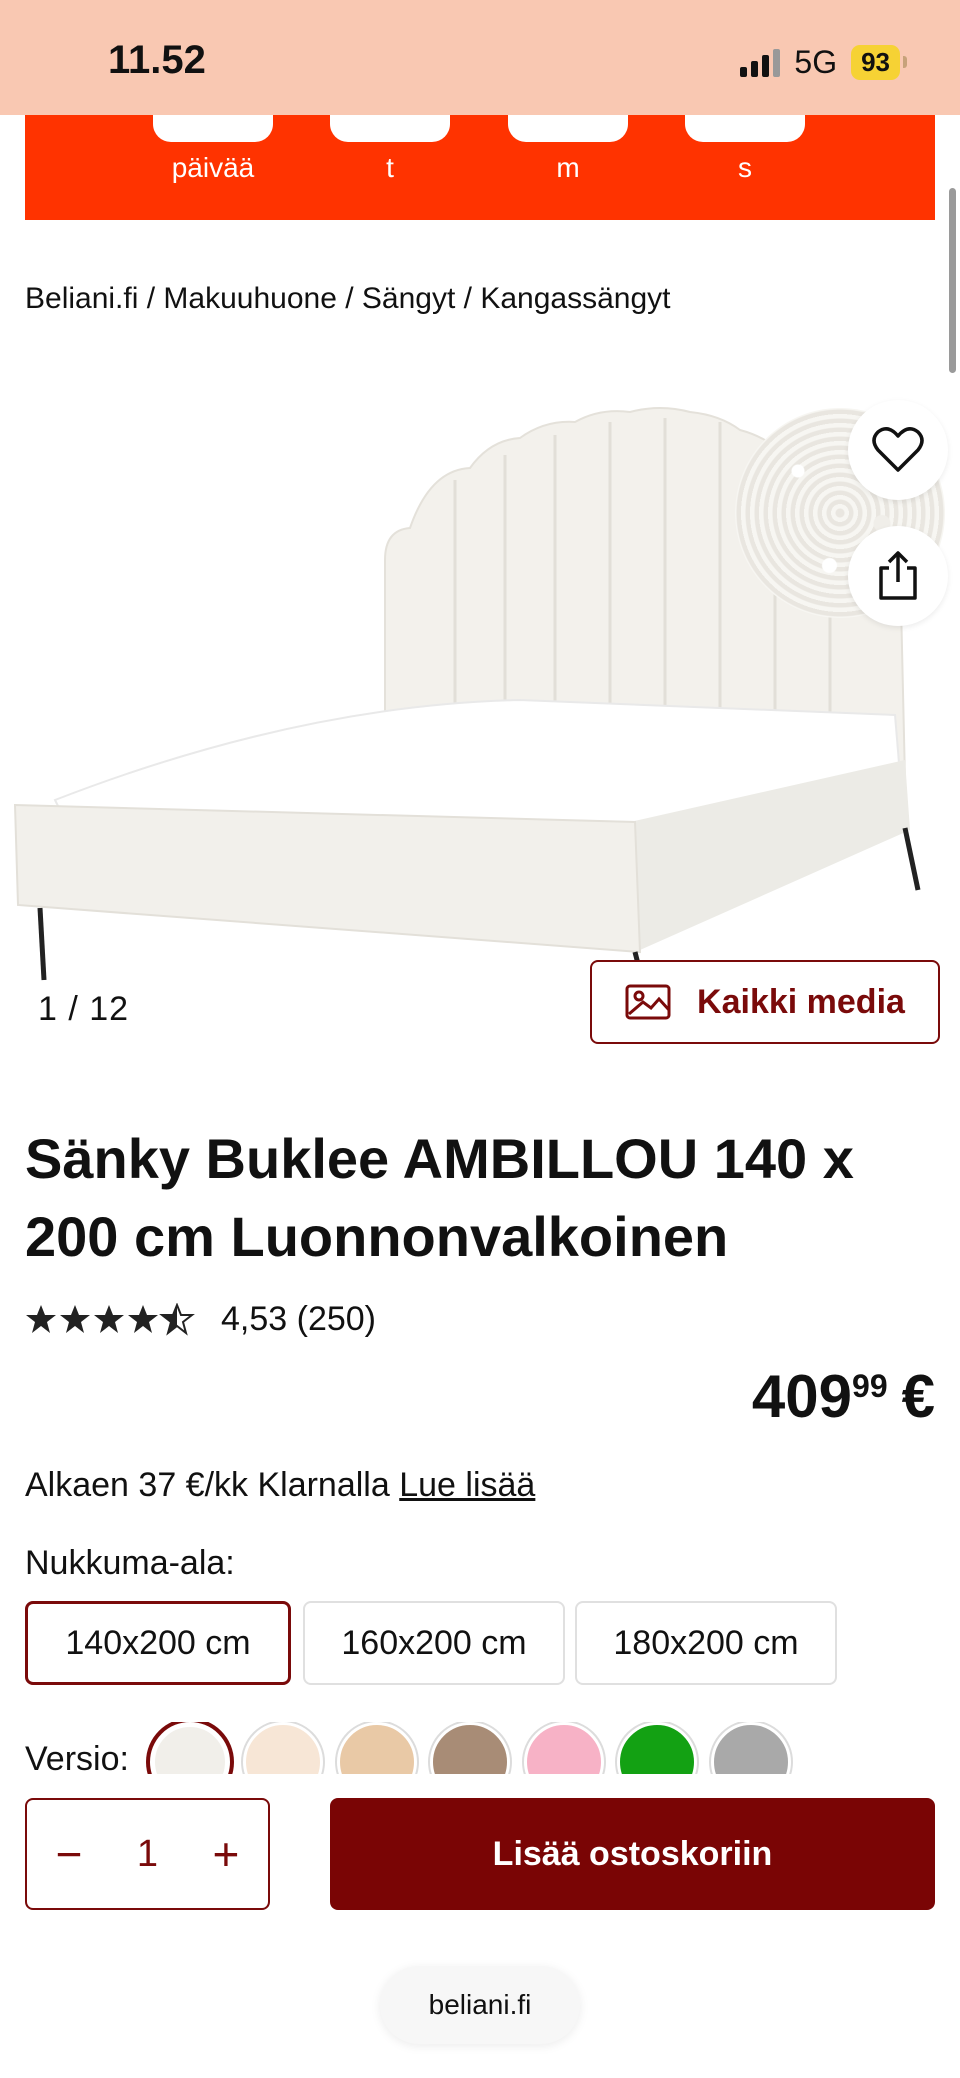 The image size is (960, 2078). I want to click on klarna-info: Alkaen 37 €/kk Klarnalla Lue lisää, so click(280, 1485).